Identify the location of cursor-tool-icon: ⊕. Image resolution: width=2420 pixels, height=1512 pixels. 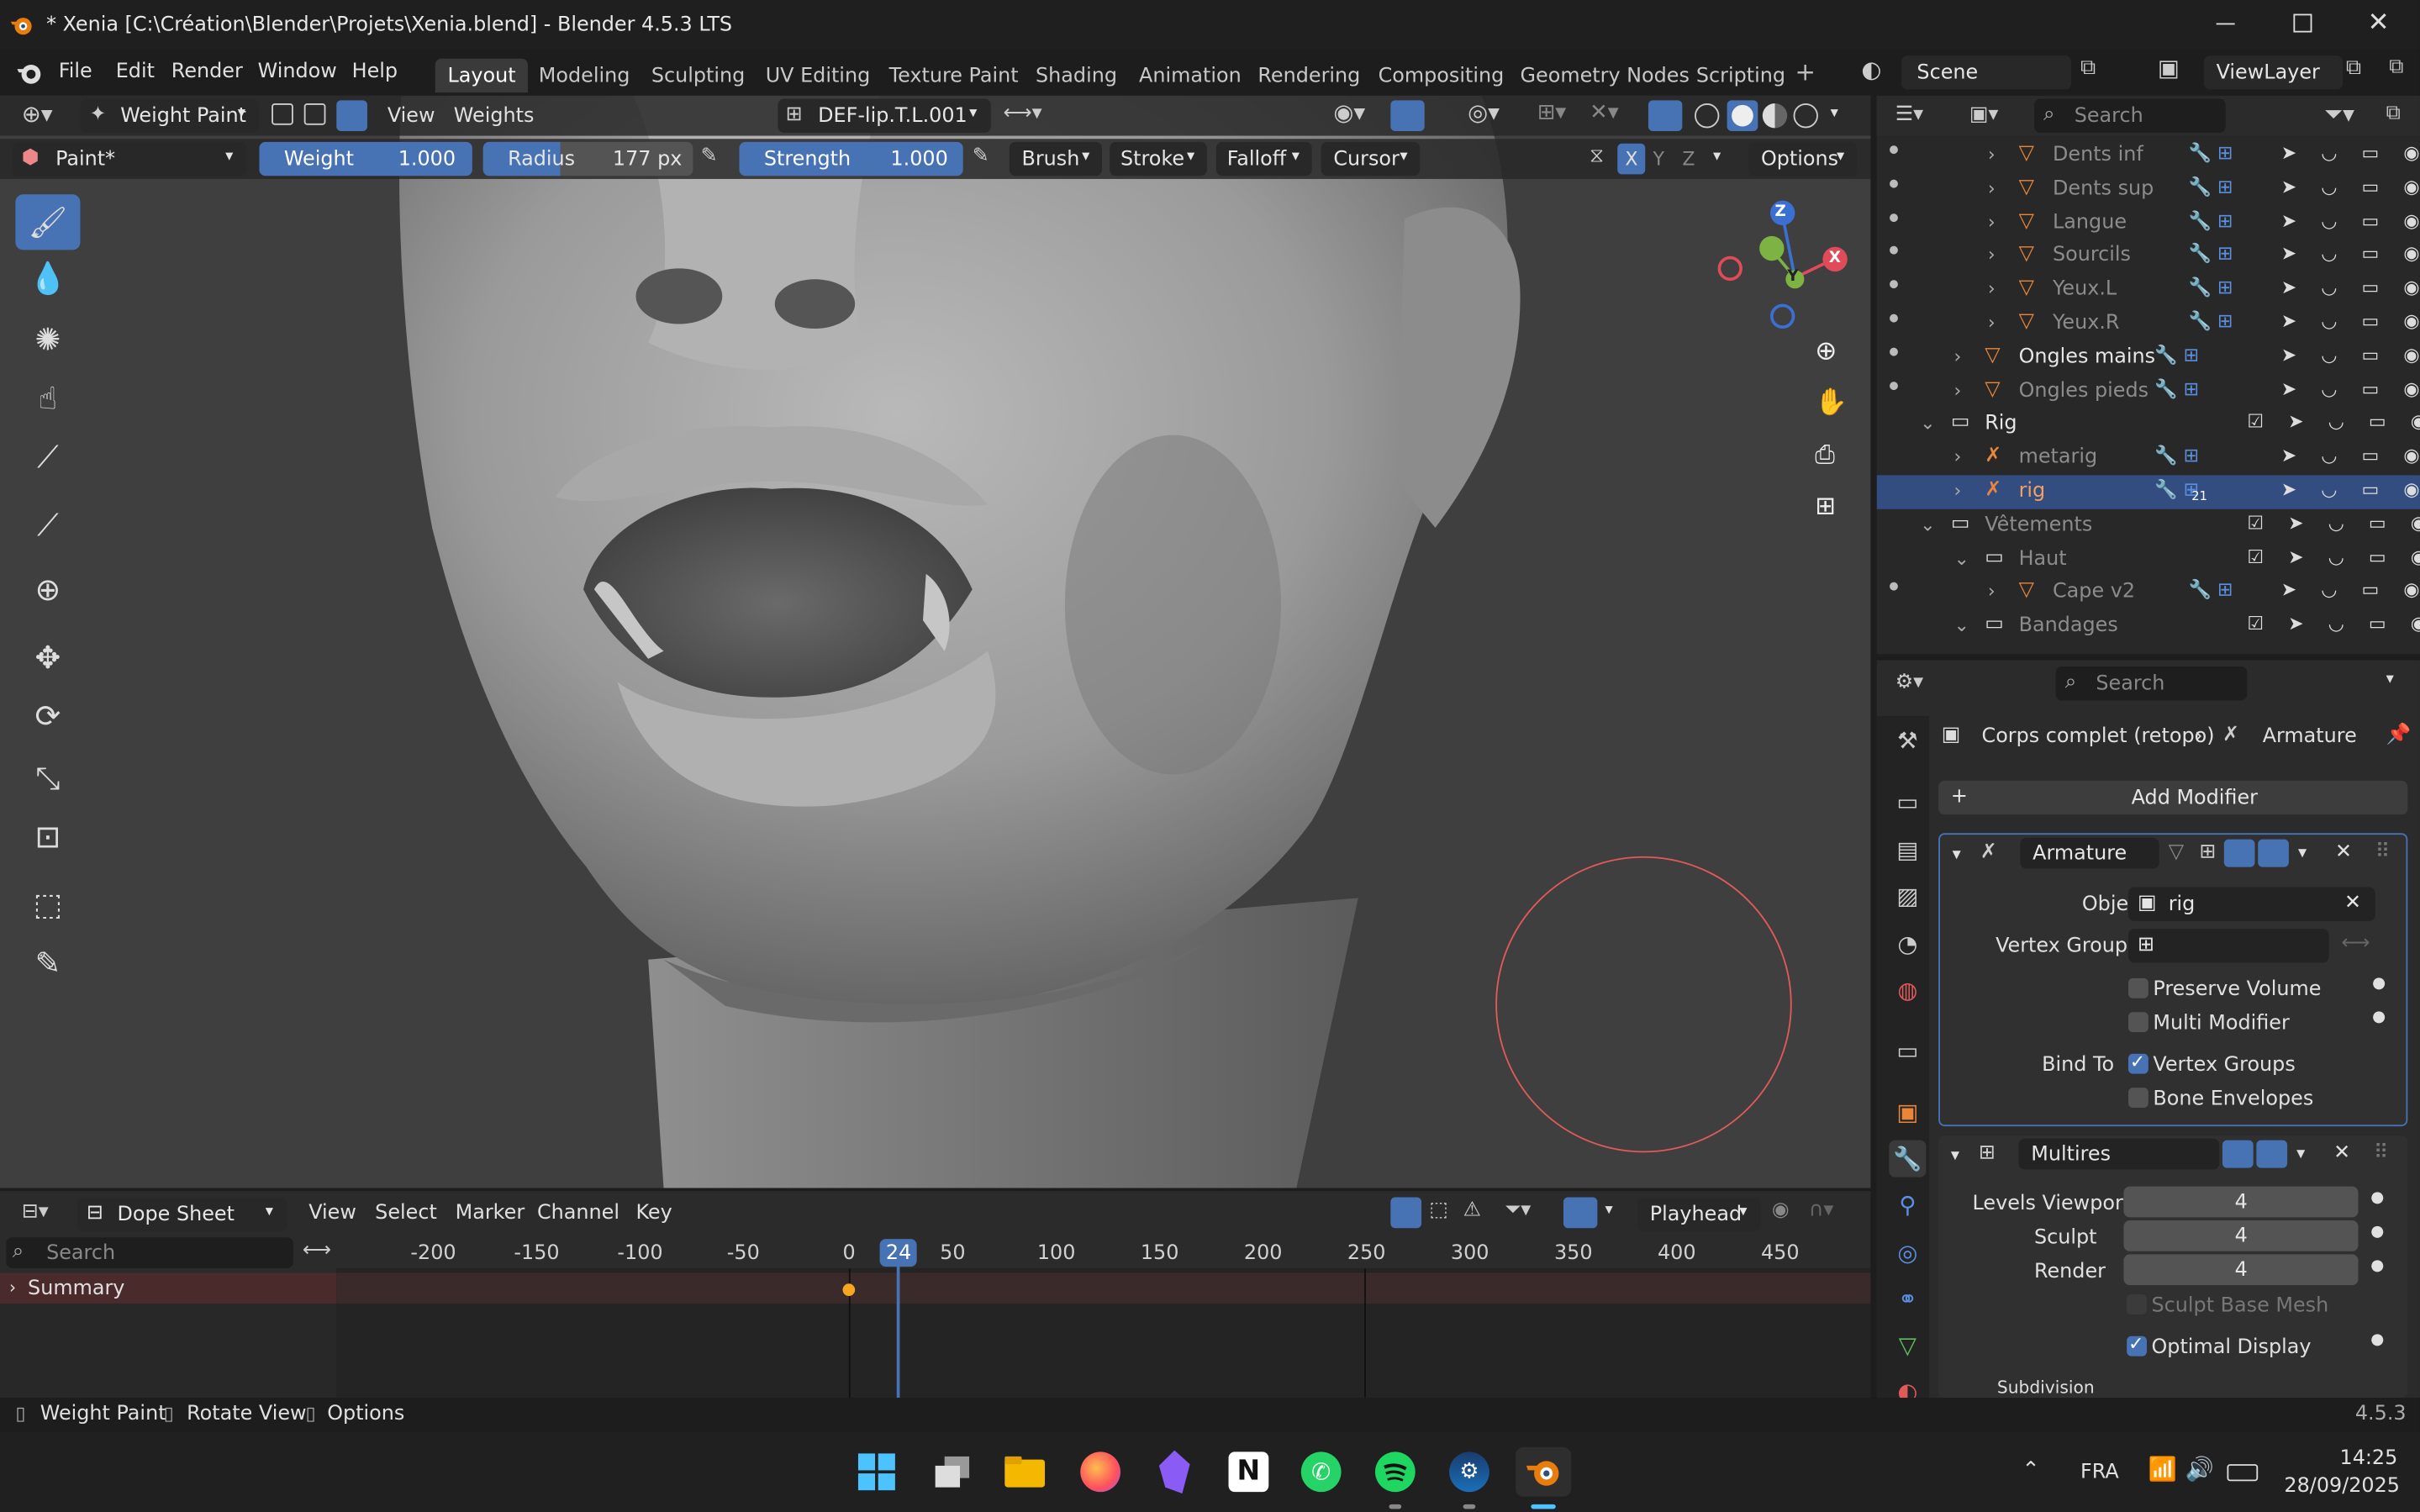
(47, 589).